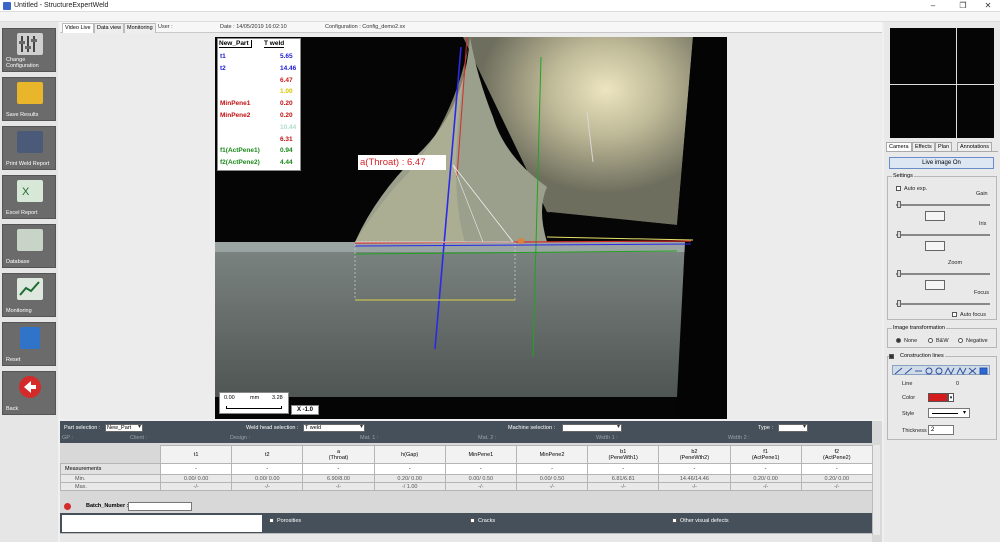 The width and height of the screenshot is (1000, 542). What do you see at coordinates (29, 197) in the screenshot?
I see `excel-report-button: X Excel Report` at bounding box center [29, 197].